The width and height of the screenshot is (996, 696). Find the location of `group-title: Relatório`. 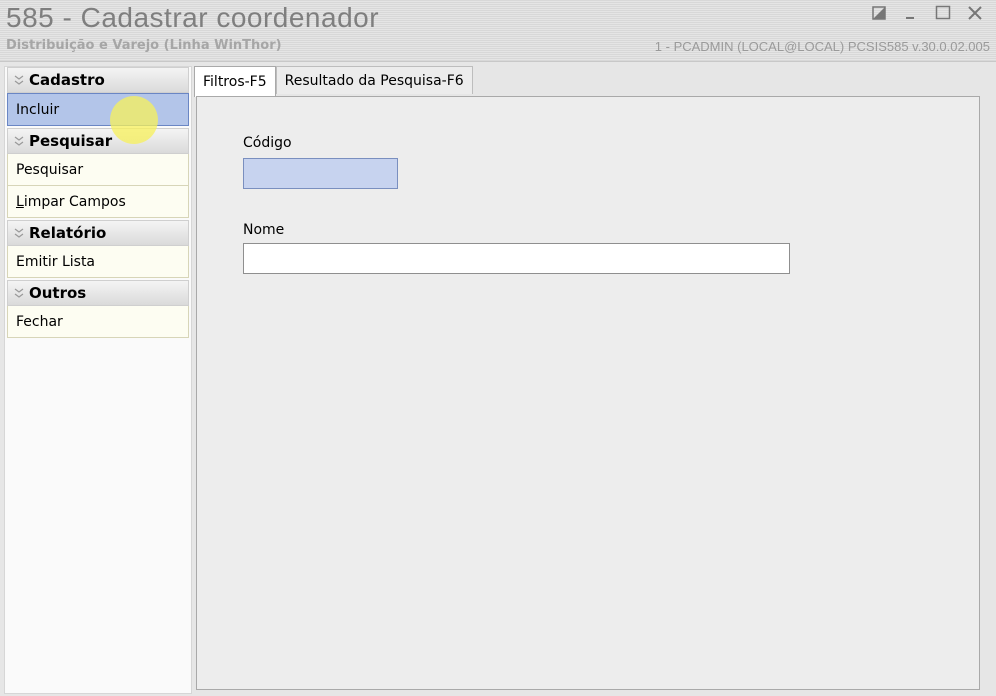

group-title: Relatório is located at coordinates (68, 233).